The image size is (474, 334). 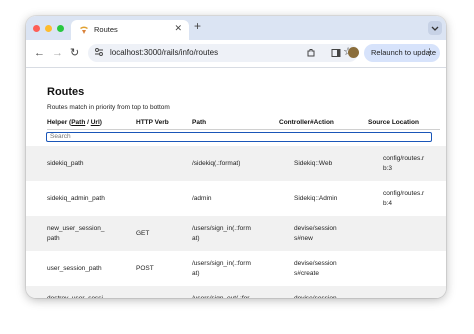 I want to click on route-path-cell: /sidekiq(.:format), so click(x=216, y=163).